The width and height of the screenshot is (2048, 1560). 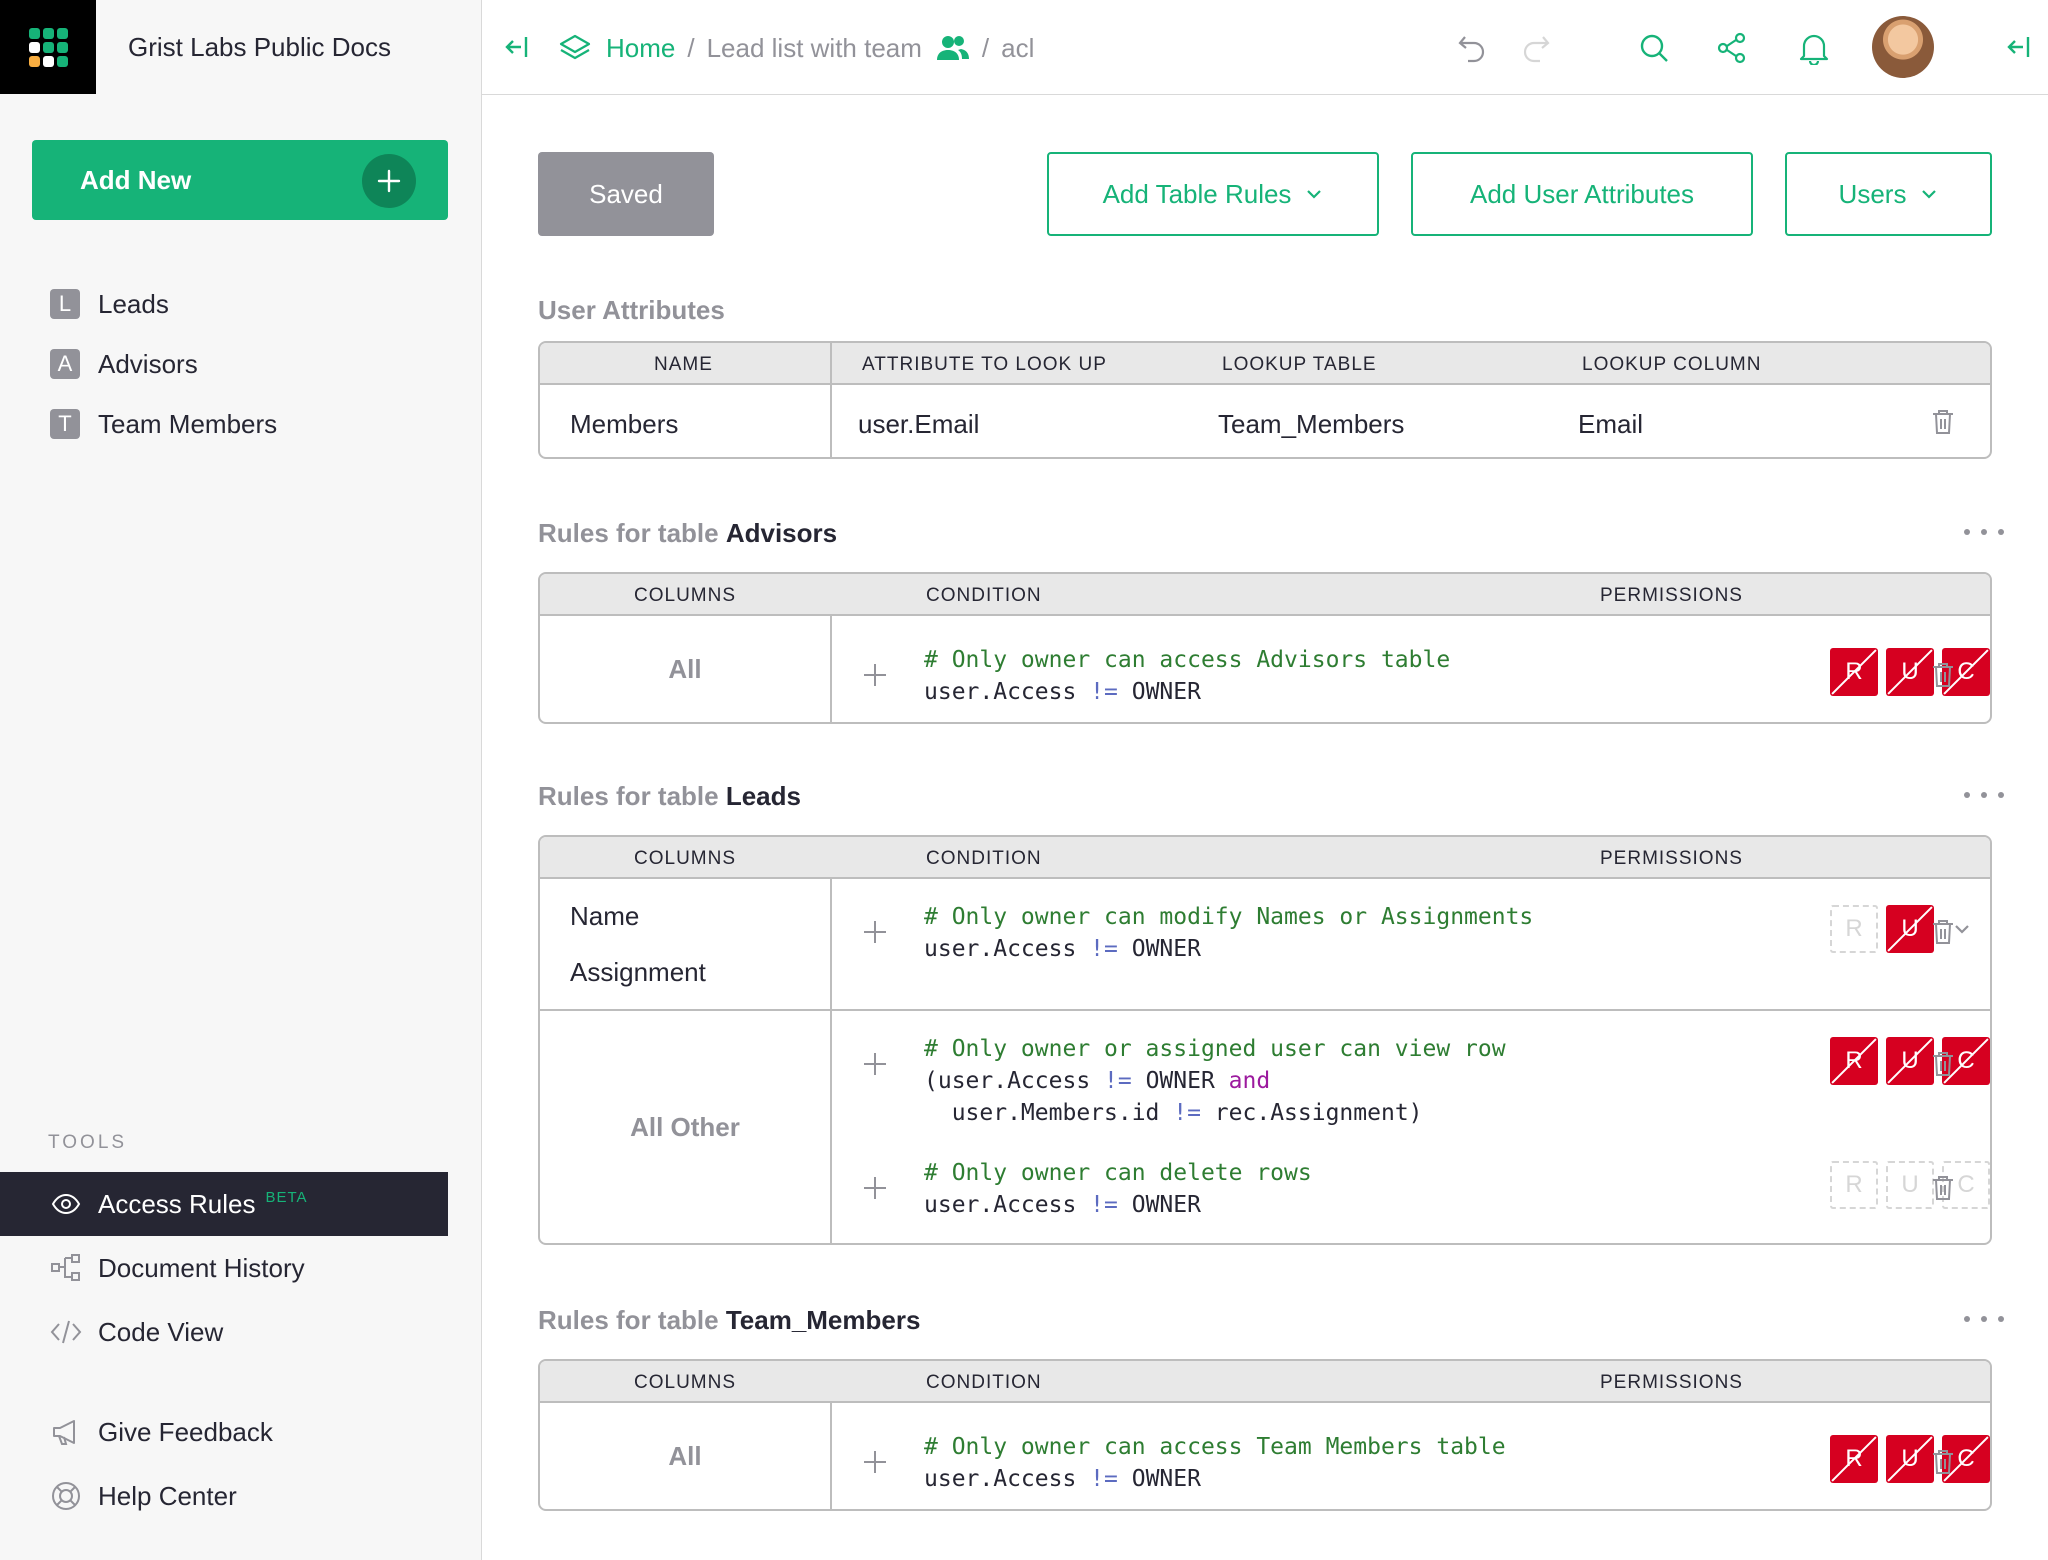 I want to click on breadcrumb-doc: Lead list with team, so click(x=814, y=48).